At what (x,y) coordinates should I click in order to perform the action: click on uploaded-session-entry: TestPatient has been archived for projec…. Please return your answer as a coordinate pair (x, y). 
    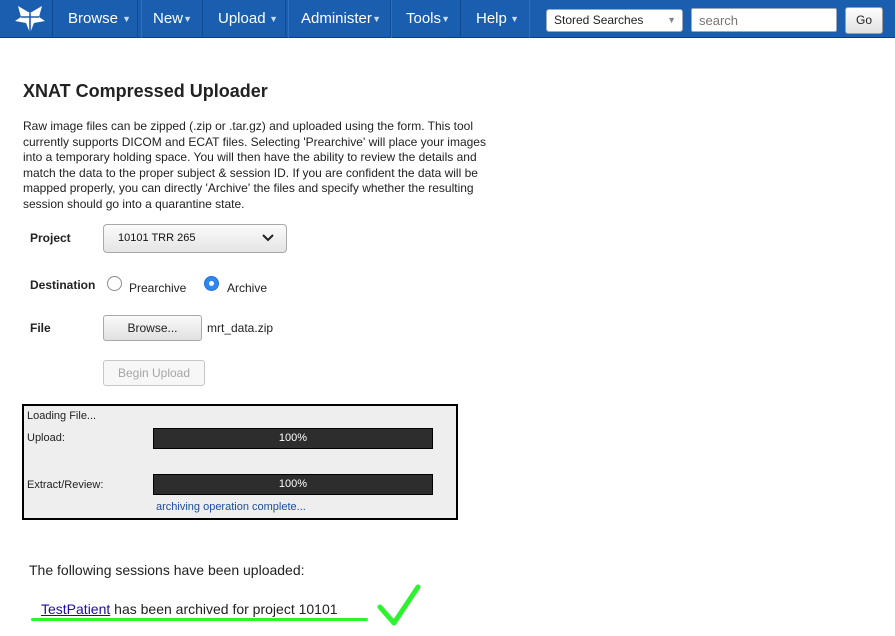
    Looking at the image, I should click on (189, 609).